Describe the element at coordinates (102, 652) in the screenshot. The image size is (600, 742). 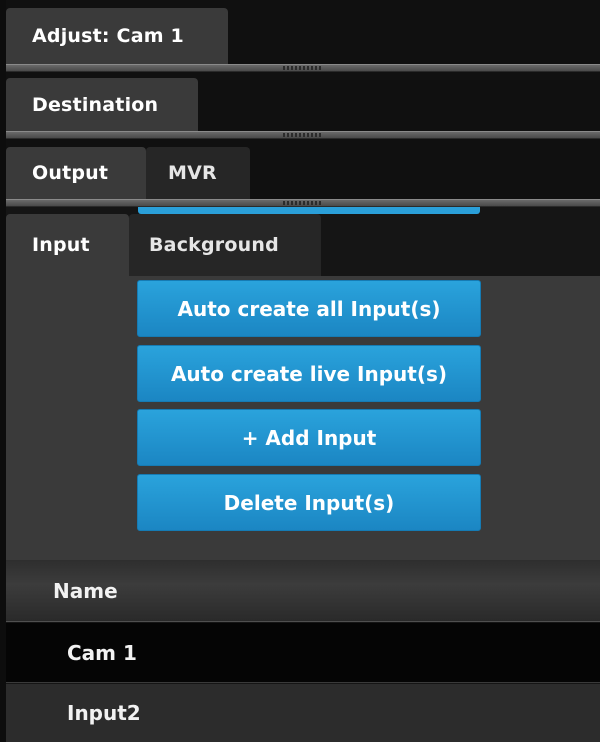
I see `row-name: Cam 1` at that location.